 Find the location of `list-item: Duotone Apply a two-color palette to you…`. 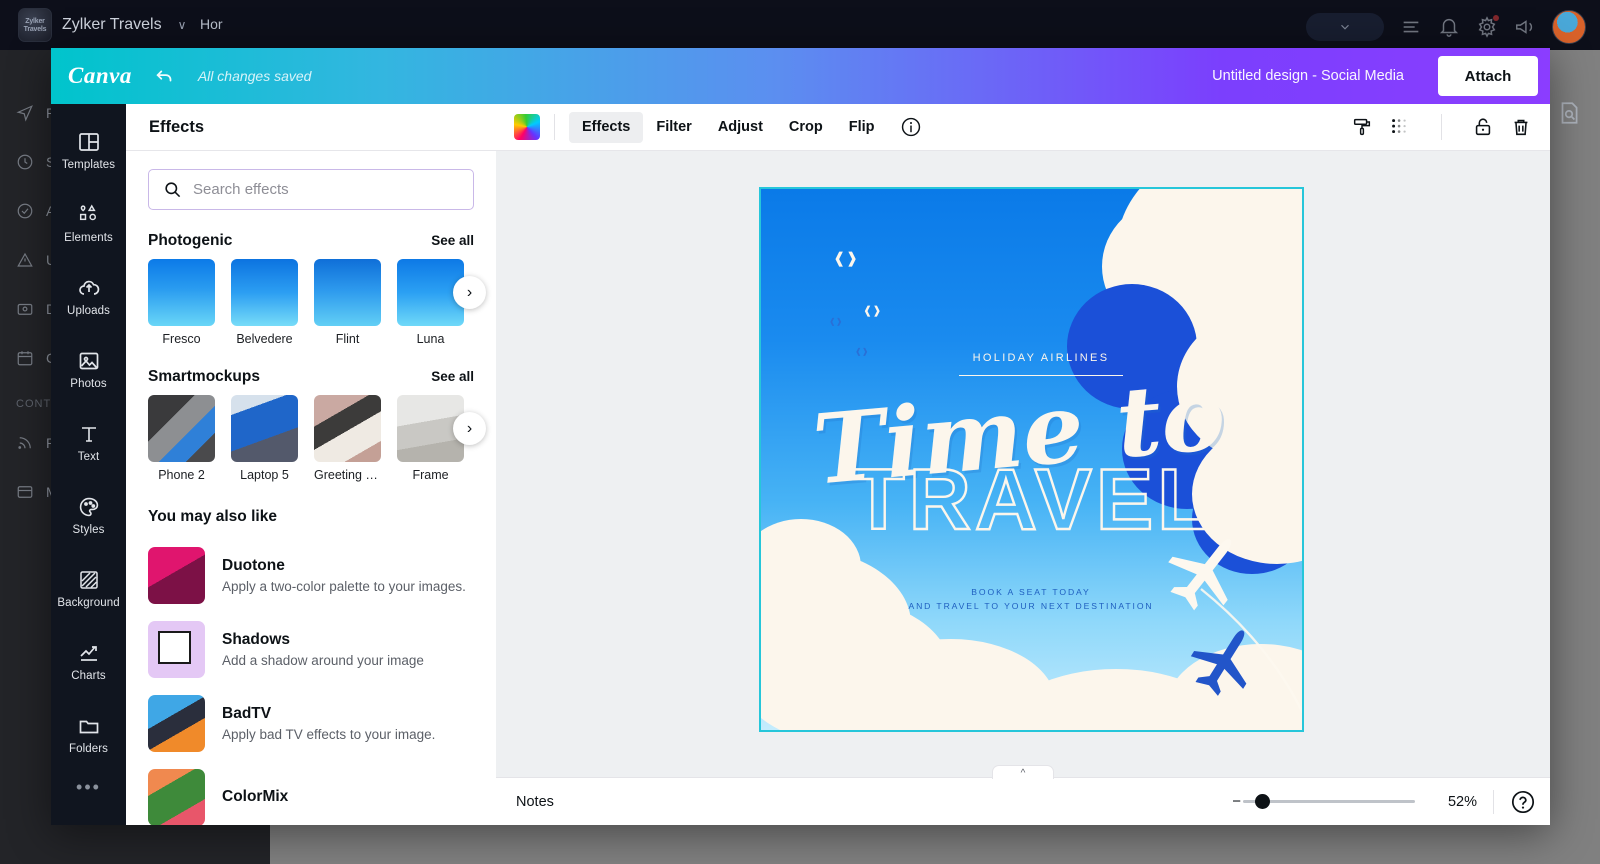

list-item: Duotone Apply a two-color palette to you… is located at coordinates (311, 575).